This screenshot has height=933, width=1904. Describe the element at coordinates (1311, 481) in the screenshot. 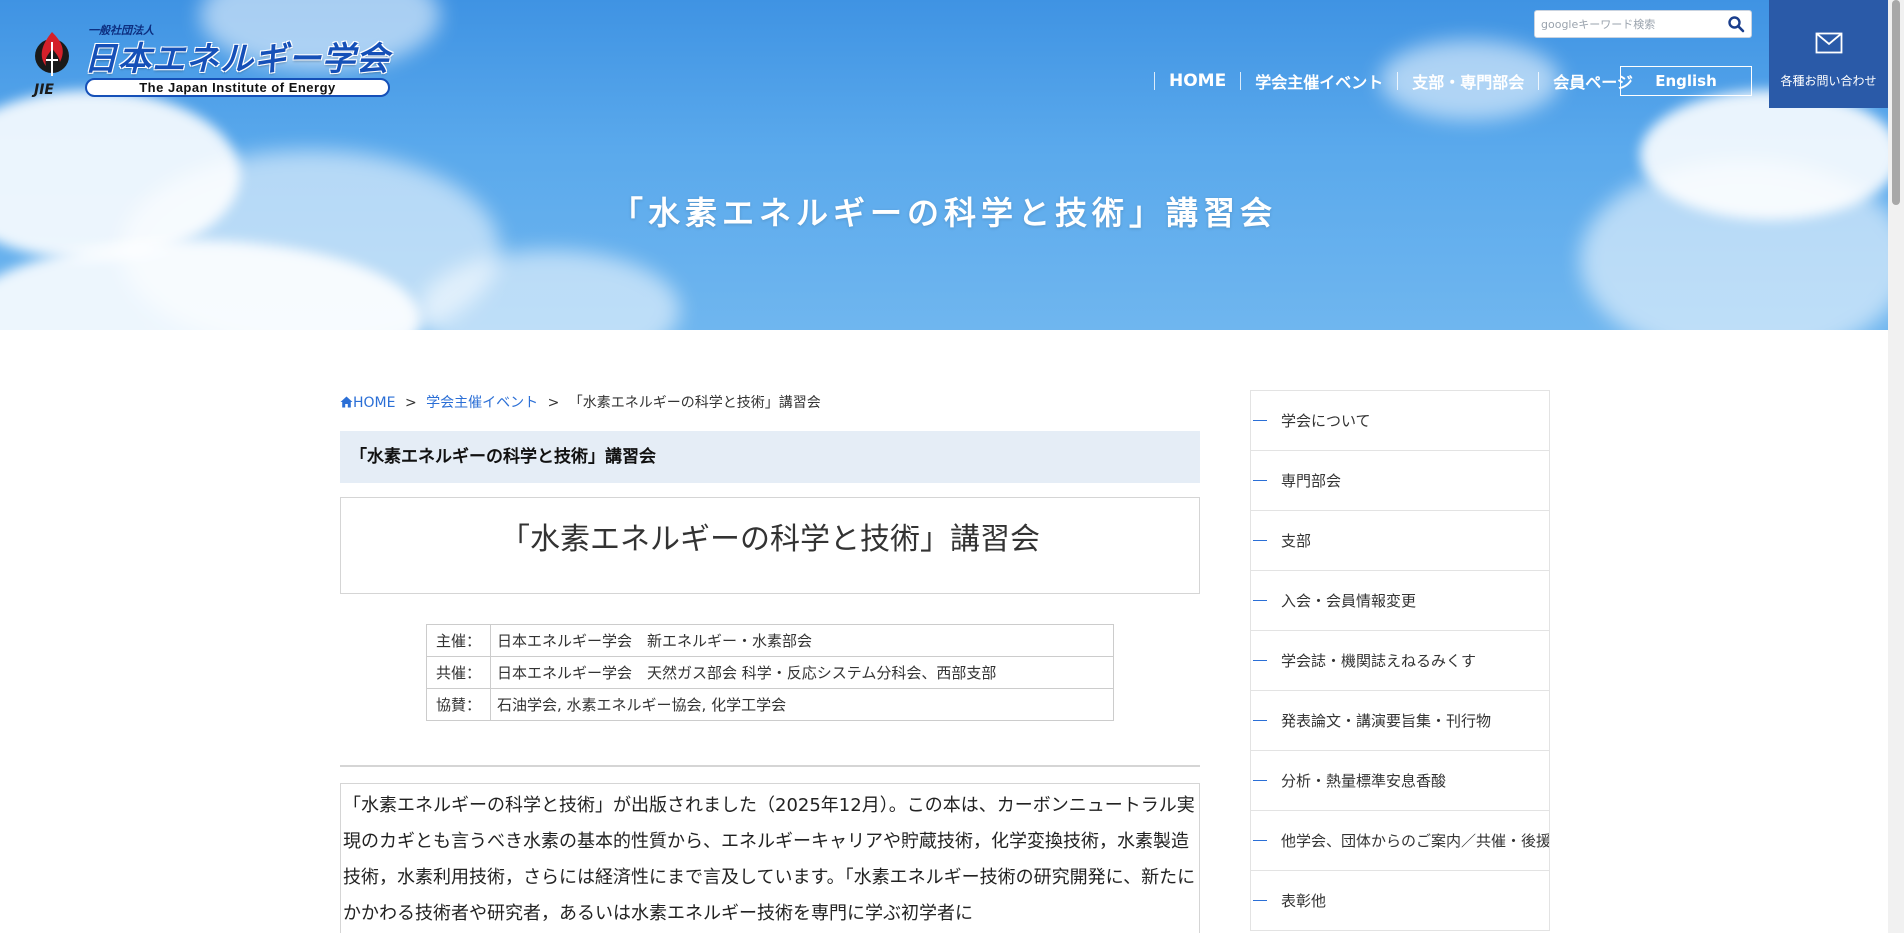

I see `sidebar-item-label: 専門部会` at that location.